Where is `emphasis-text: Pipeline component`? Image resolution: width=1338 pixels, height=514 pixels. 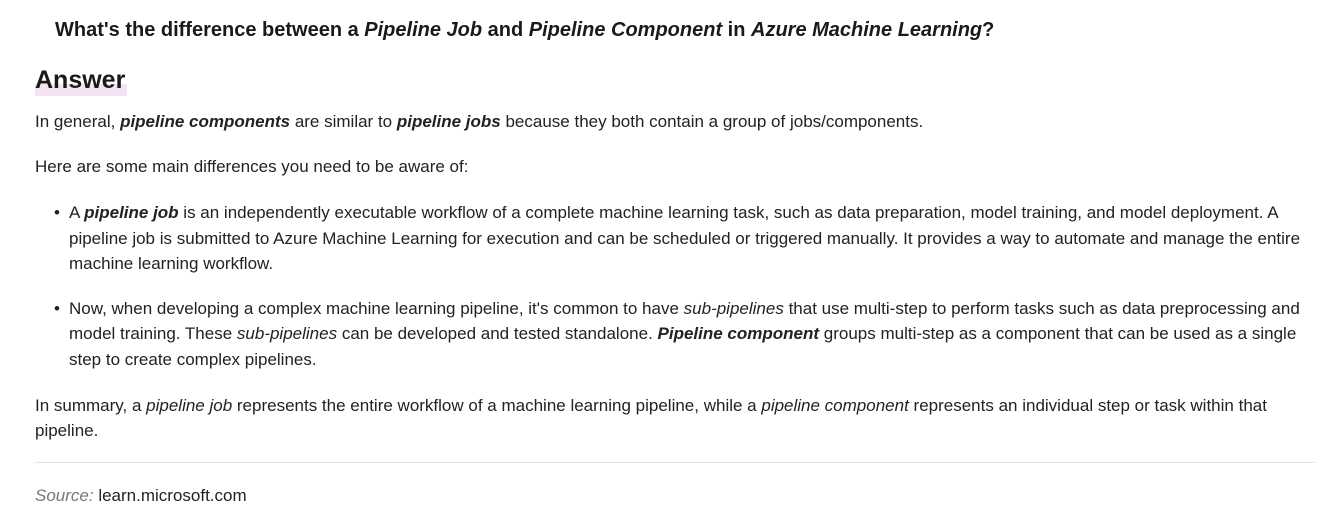 emphasis-text: Pipeline component is located at coordinates (738, 333).